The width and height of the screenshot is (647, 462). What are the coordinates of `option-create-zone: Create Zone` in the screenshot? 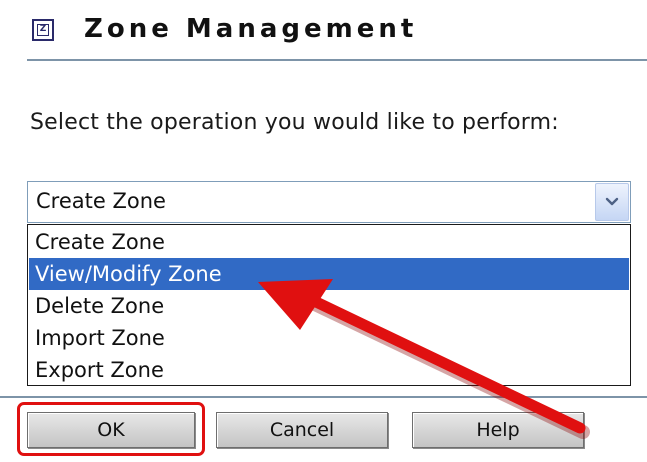 It's located at (329, 242).